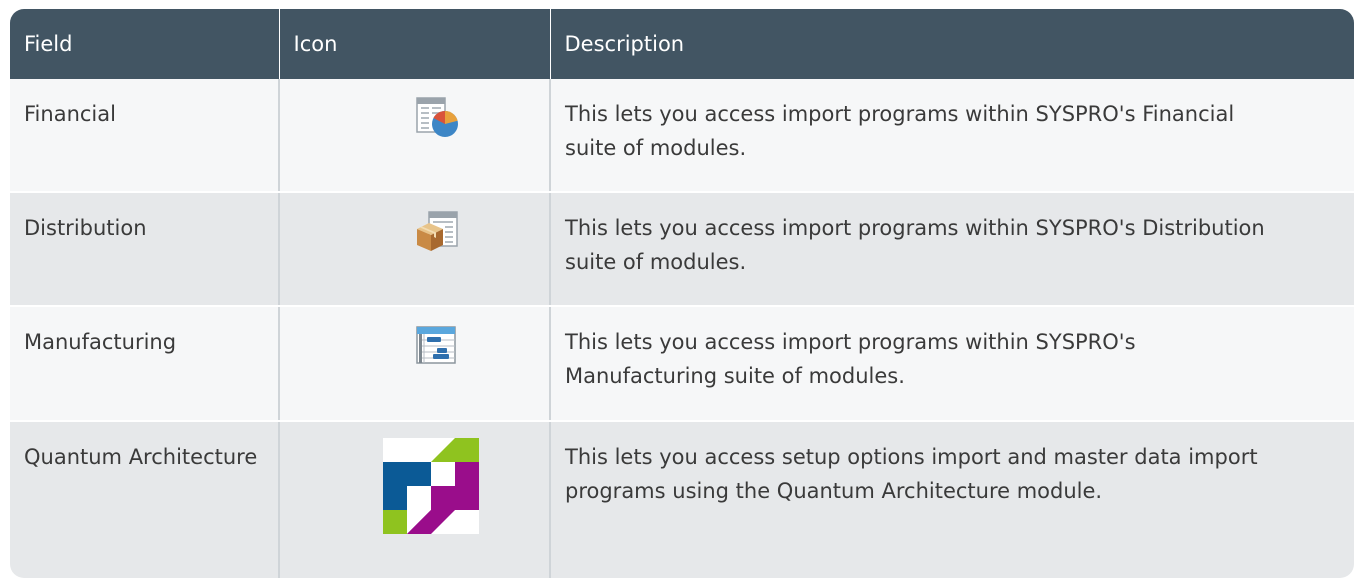  What do you see at coordinates (437, 117) in the screenshot?
I see `financial-report-pie-icon` at bounding box center [437, 117].